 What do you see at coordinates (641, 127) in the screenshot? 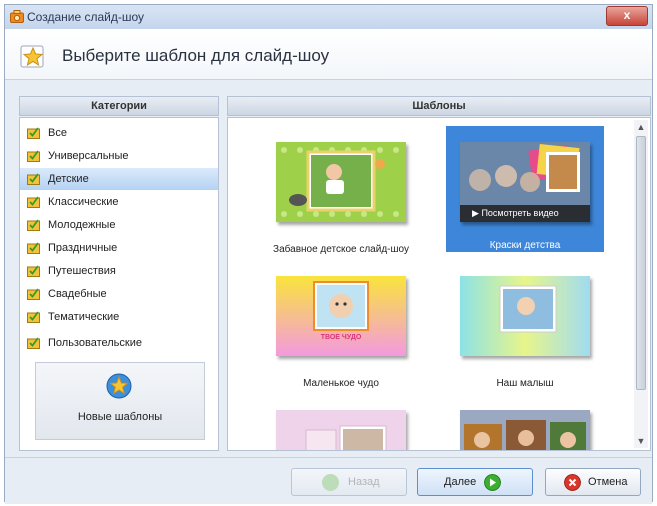
I see `scroll-up-icon: ▲` at bounding box center [641, 127].